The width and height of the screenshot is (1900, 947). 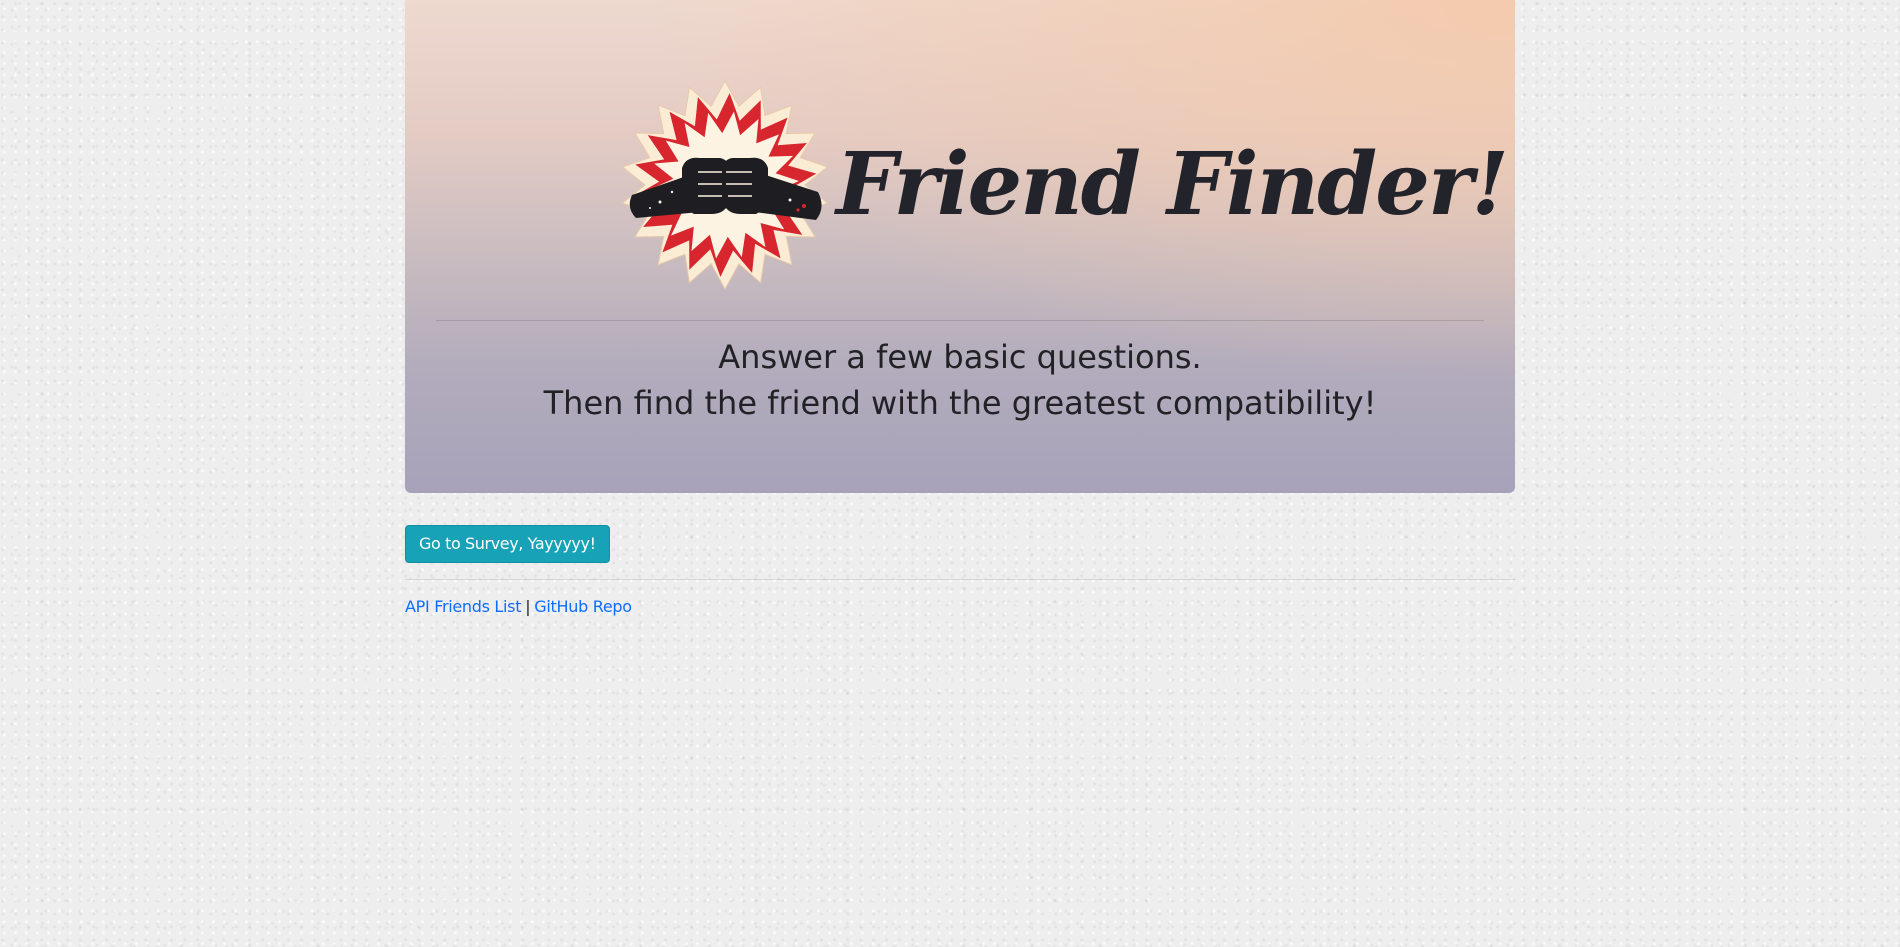 What do you see at coordinates (463, 606) in the screenshot?
I see `api-friends-list-link: API Friends List` at bounding box center [463, 606].